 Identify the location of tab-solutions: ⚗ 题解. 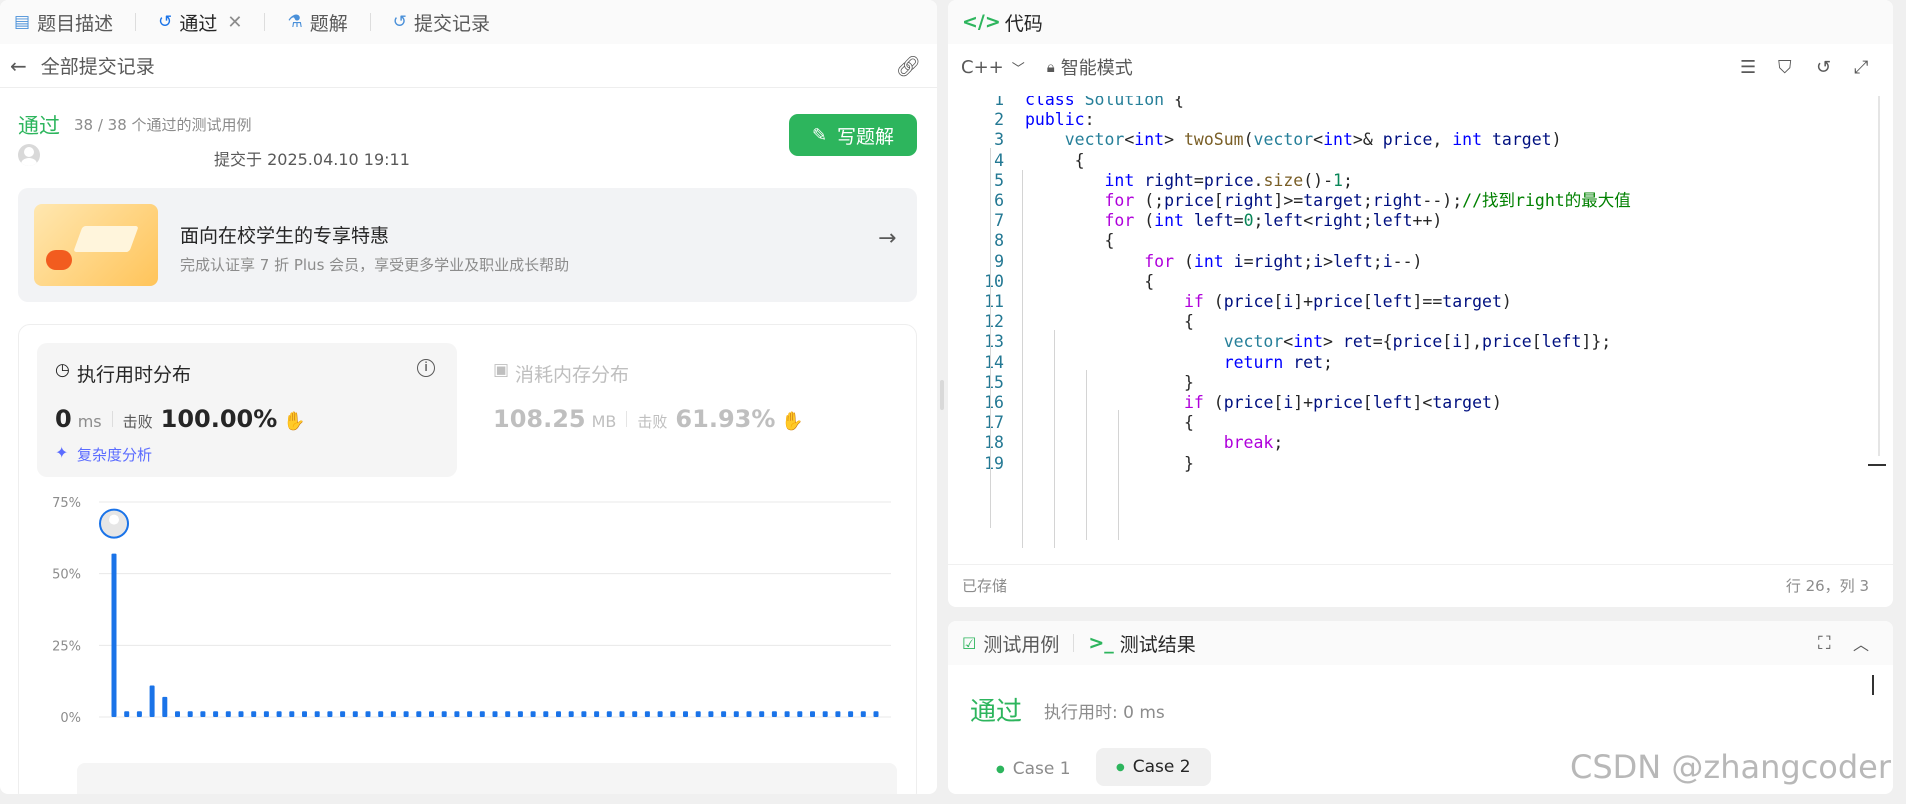
(317, 22).